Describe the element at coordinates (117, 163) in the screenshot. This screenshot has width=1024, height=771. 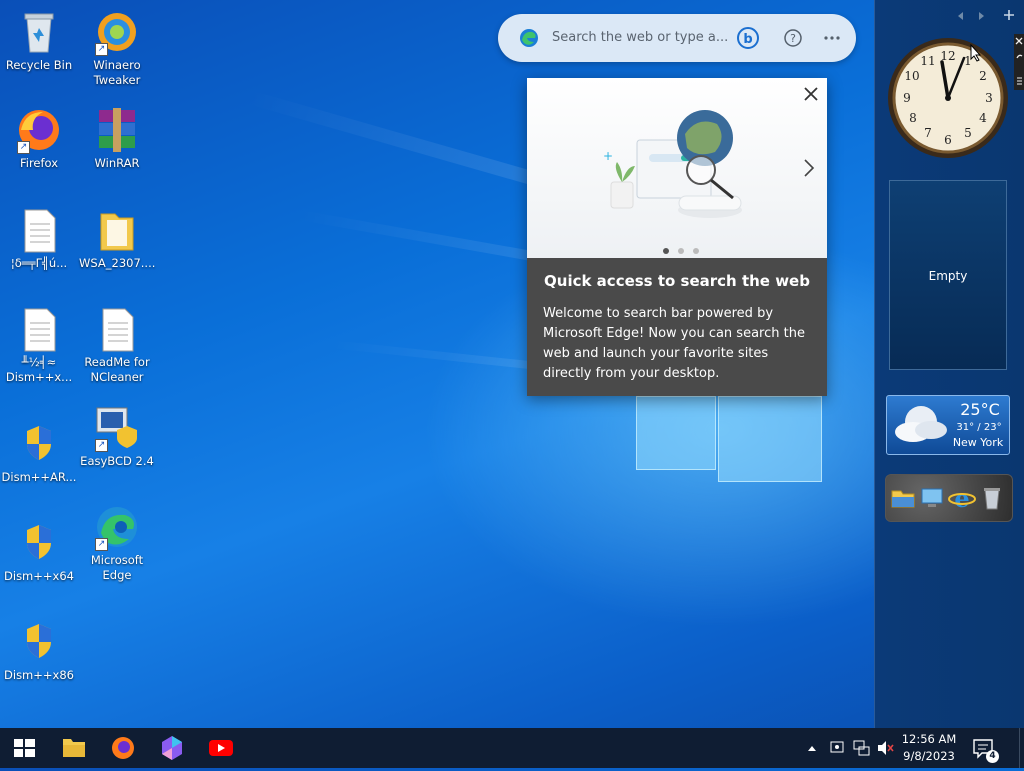
I see `desktop-icon-label: WinRAR` at that location.